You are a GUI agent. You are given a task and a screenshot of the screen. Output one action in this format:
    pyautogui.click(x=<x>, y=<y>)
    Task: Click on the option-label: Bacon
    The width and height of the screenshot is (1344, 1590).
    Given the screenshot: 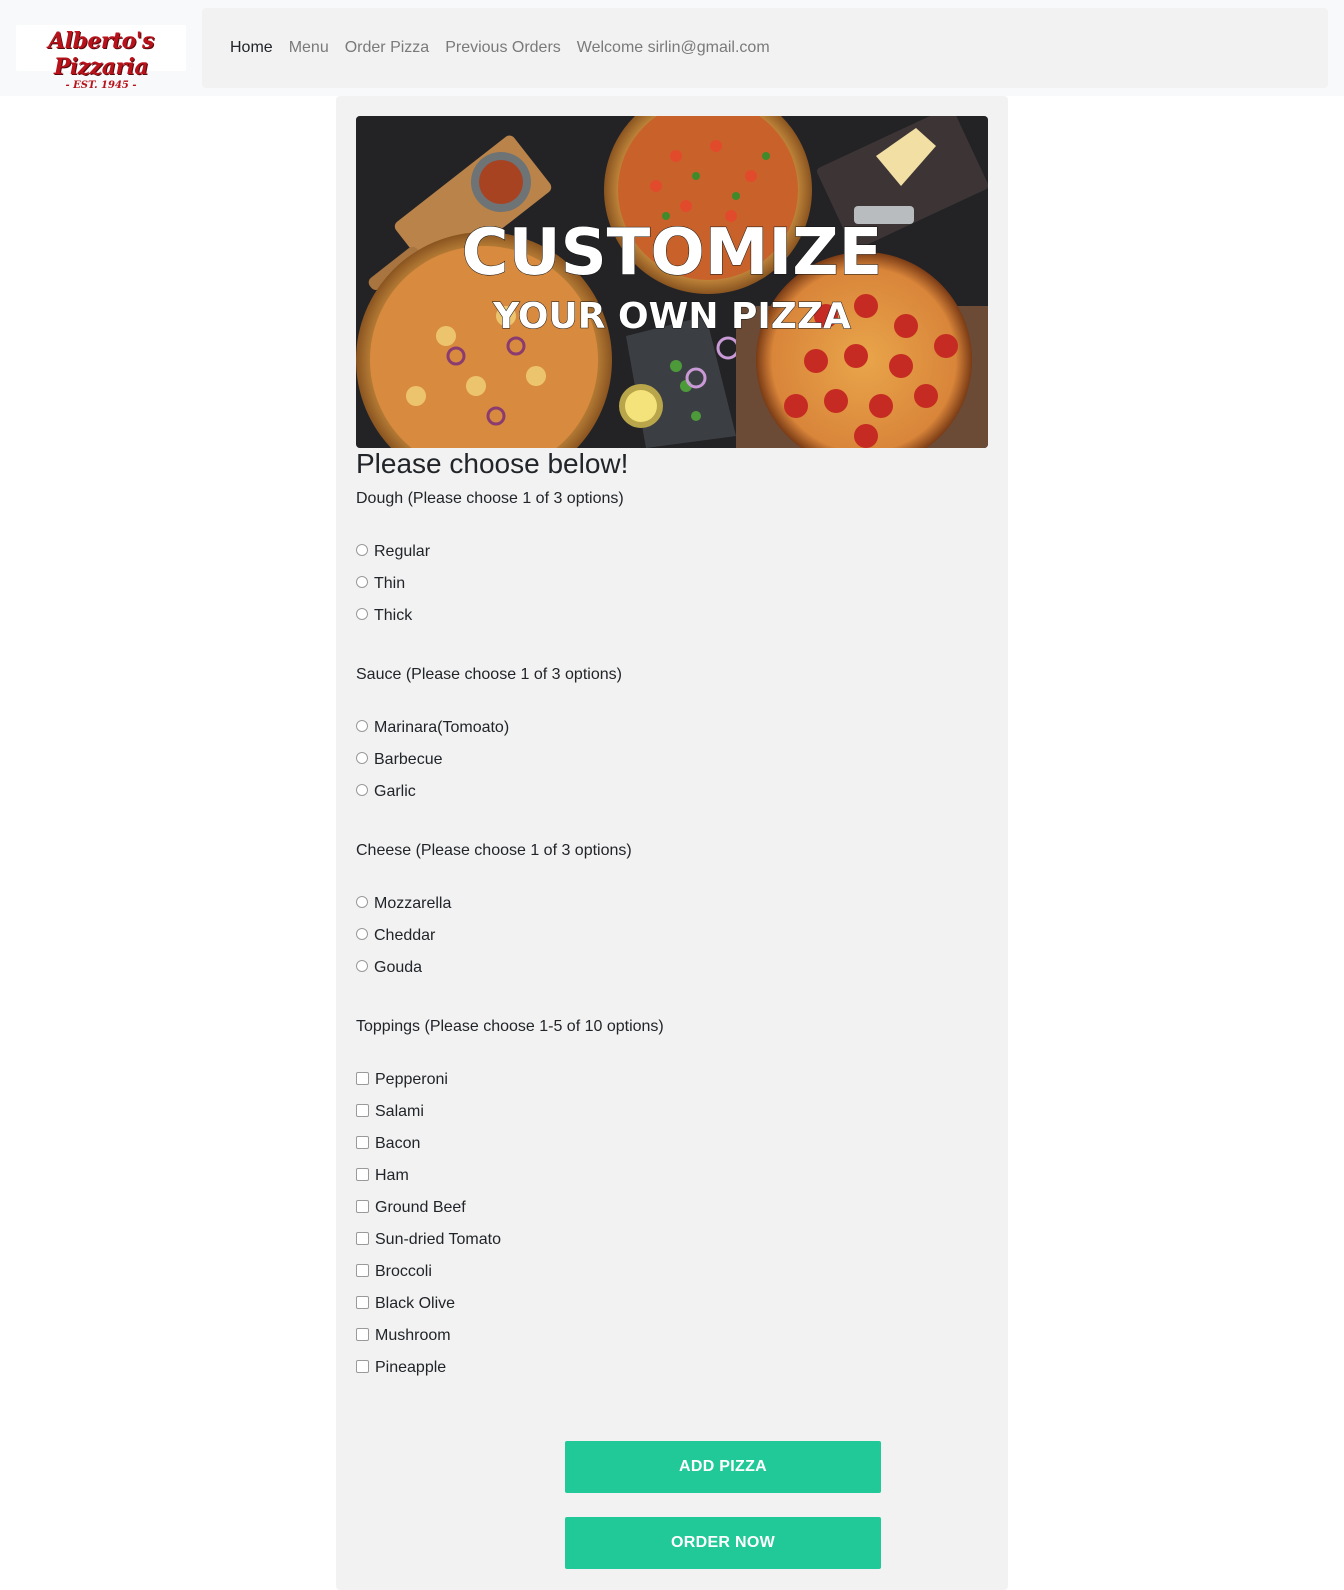 What is the action you would take?
    pyautogui.click(x=398, y=1143)
    